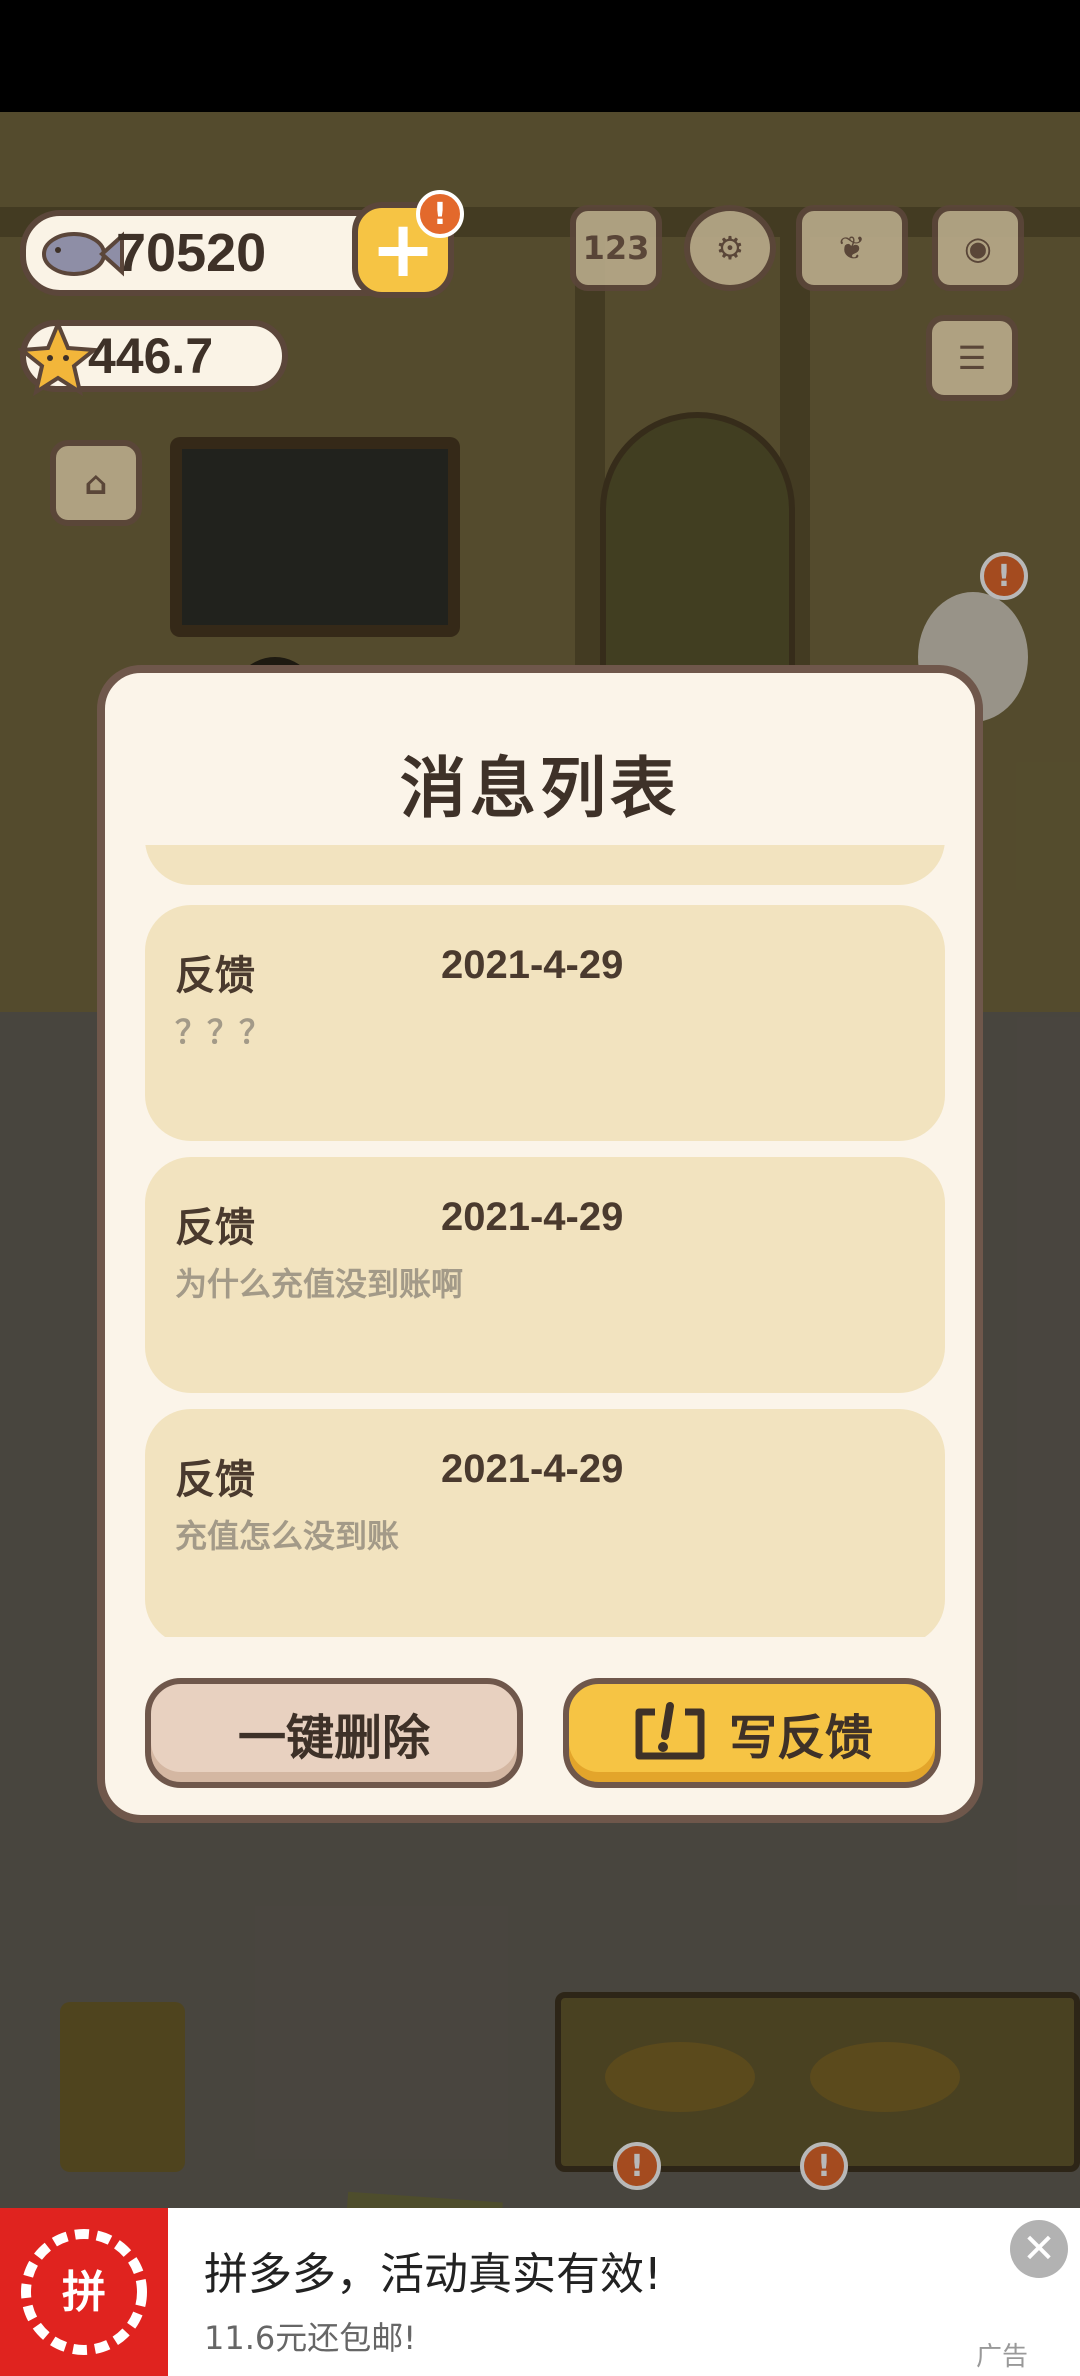 The height and width of the screenshot is (2376, 1080). Describe the element at coordinates (978, 248) in the screenshot. I see `camera-icon: ◉` at that location.